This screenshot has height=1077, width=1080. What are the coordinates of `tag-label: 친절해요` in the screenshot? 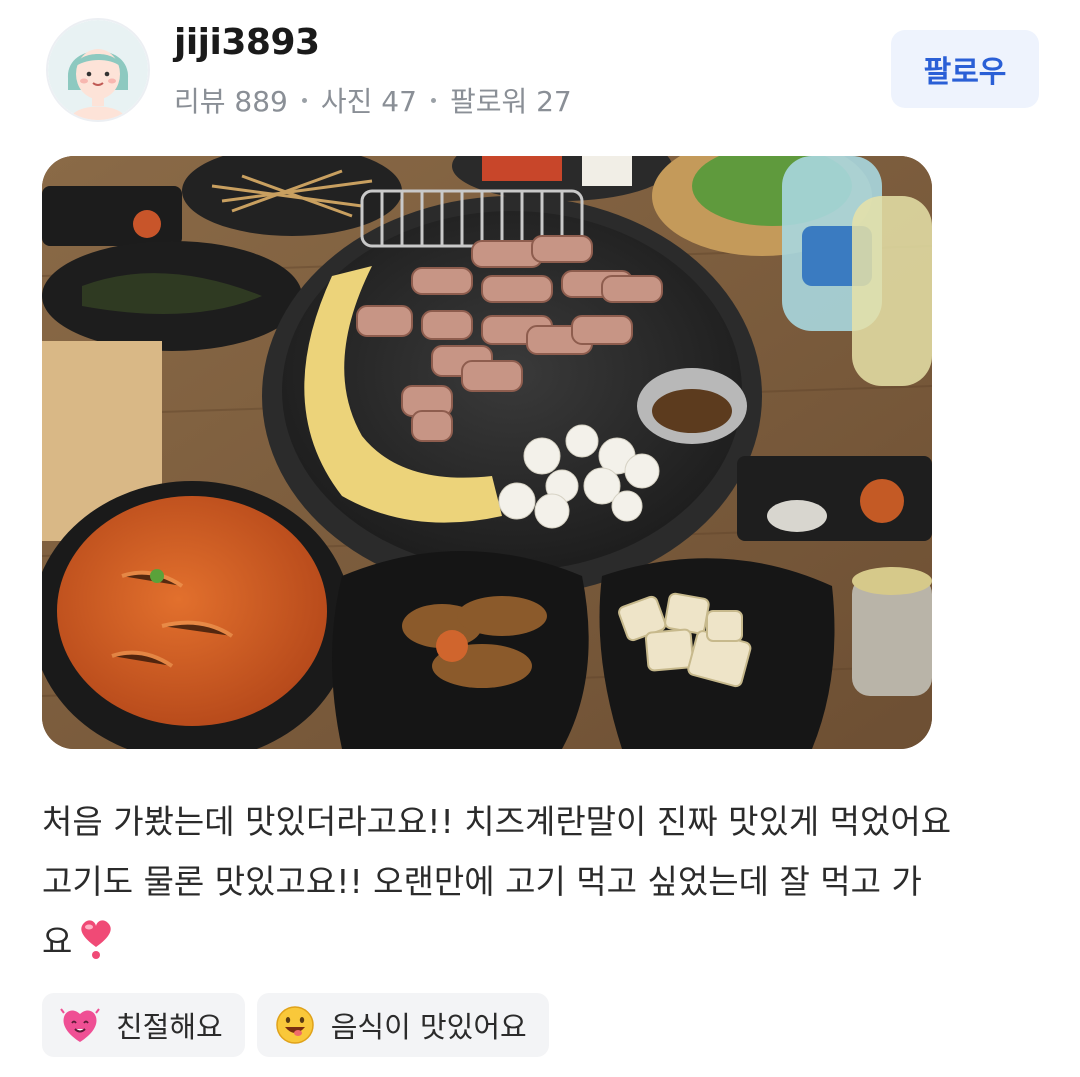 It's located at (169, 1027).